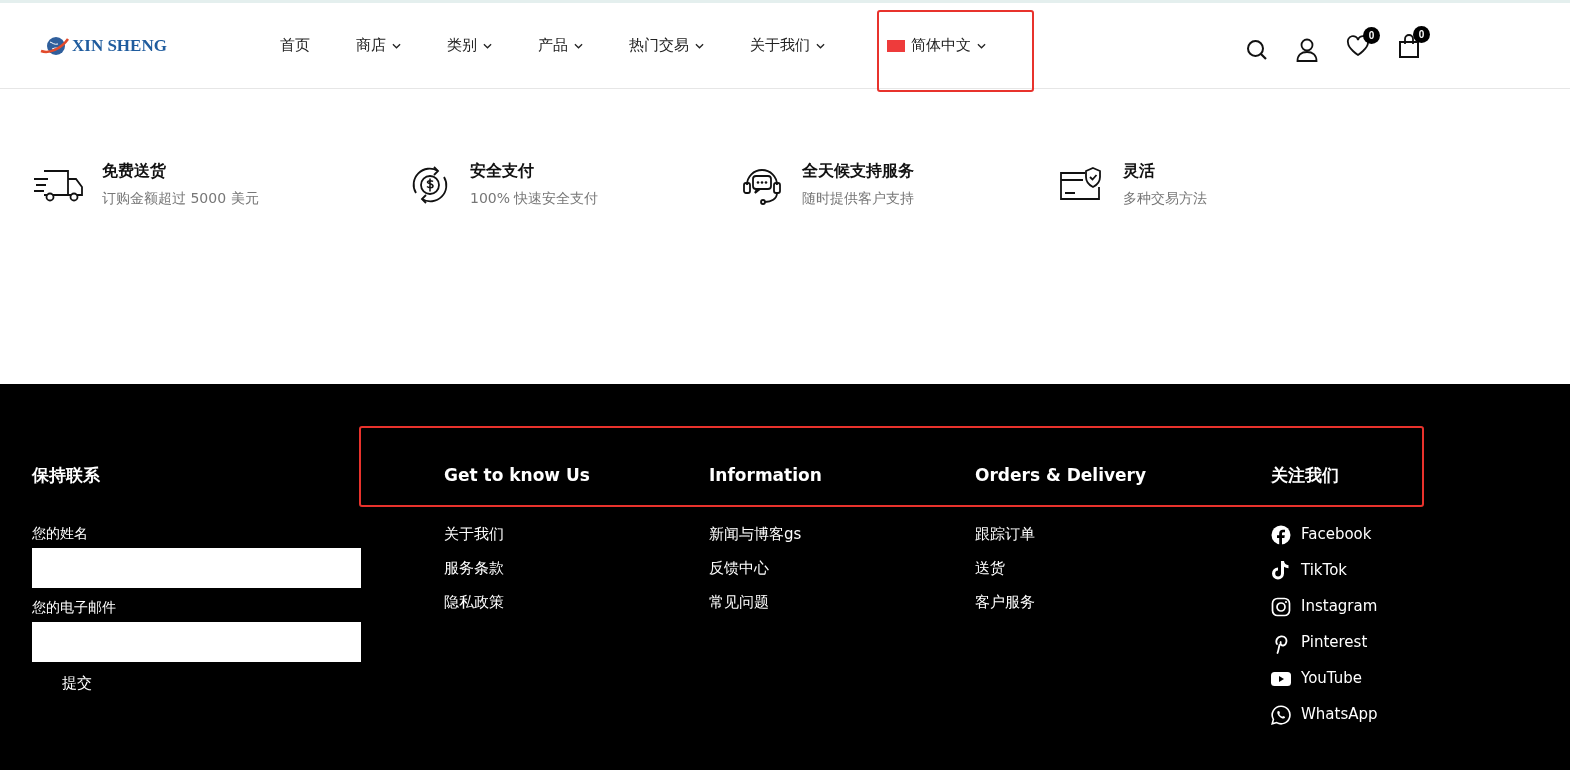 This screenshot has width=1570, height=770. Describe the element at coordinates (896, 45) in the screenshot. I see `china-flag-icon` at that location.